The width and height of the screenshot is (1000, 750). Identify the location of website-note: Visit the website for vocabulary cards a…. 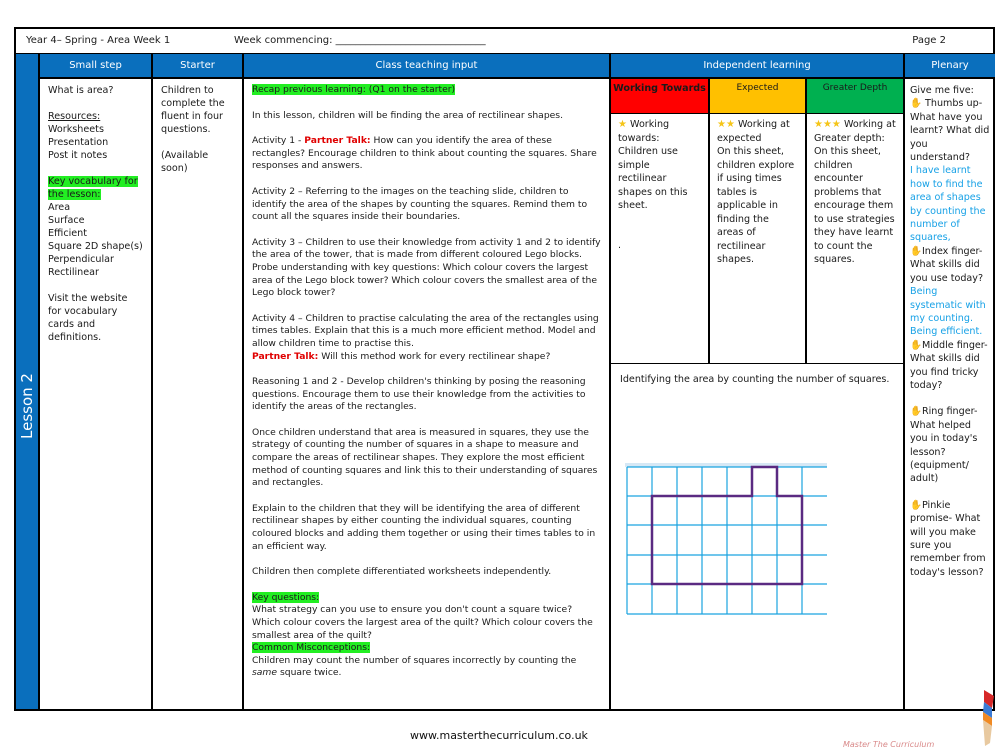
(88, 318).